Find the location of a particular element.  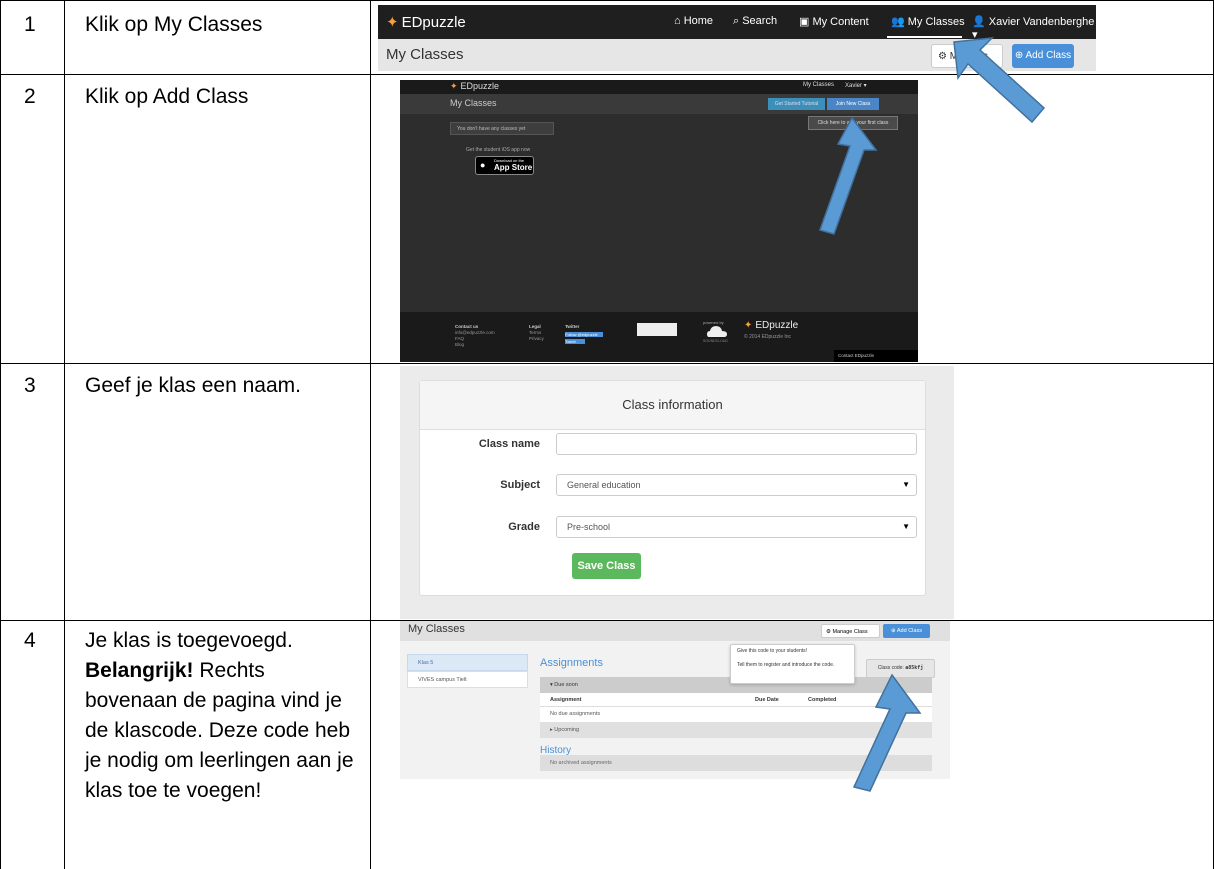

nav-my-classes: 👥 My Classes is located at coordinates (928, 21).